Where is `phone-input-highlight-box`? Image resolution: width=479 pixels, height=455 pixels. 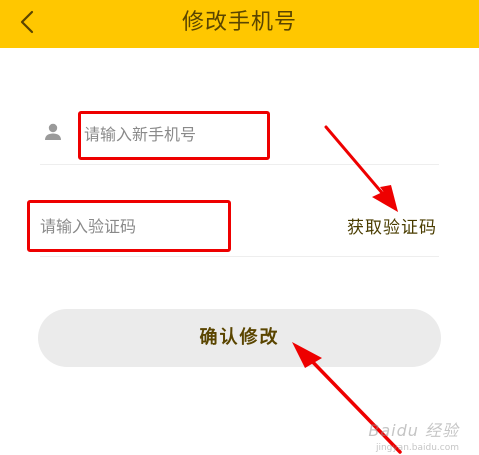 phone-input-highlight-box is located at coordinates (174, 135).